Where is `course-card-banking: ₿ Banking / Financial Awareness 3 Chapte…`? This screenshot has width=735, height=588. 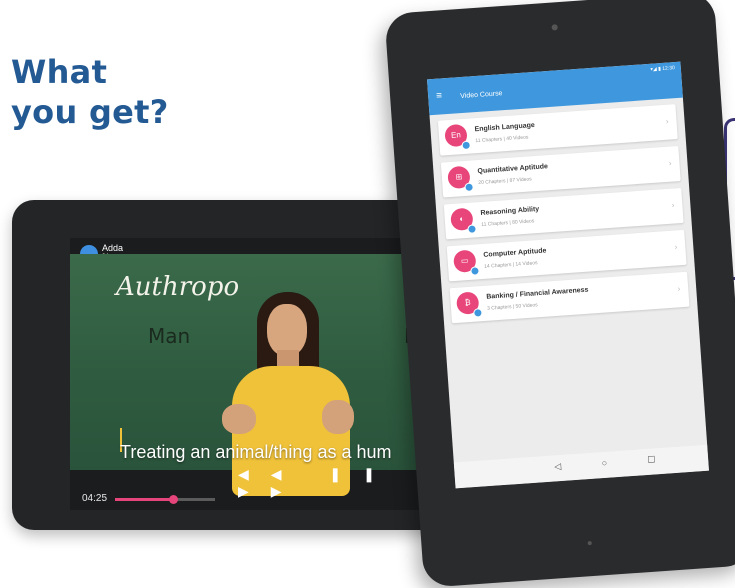
course-card-banking: ₿ Banking / Financial Awareness 3 Chapte… is located at coordinates (569, 297).